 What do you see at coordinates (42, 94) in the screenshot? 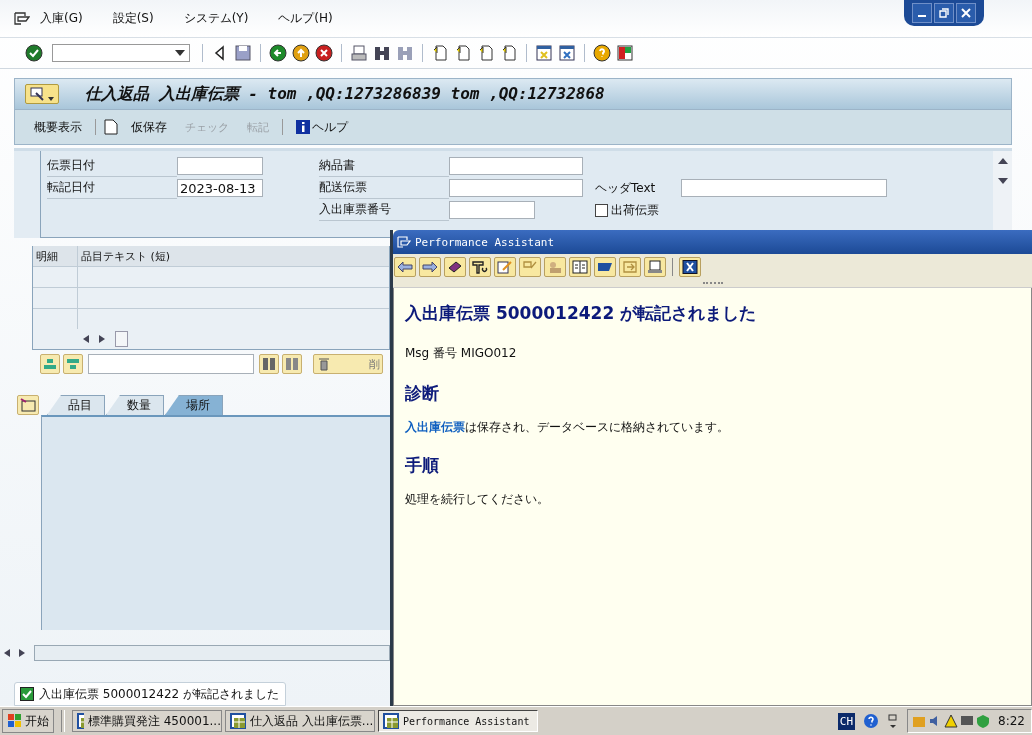
I see `menu-button` at bounding box center [42, 94].